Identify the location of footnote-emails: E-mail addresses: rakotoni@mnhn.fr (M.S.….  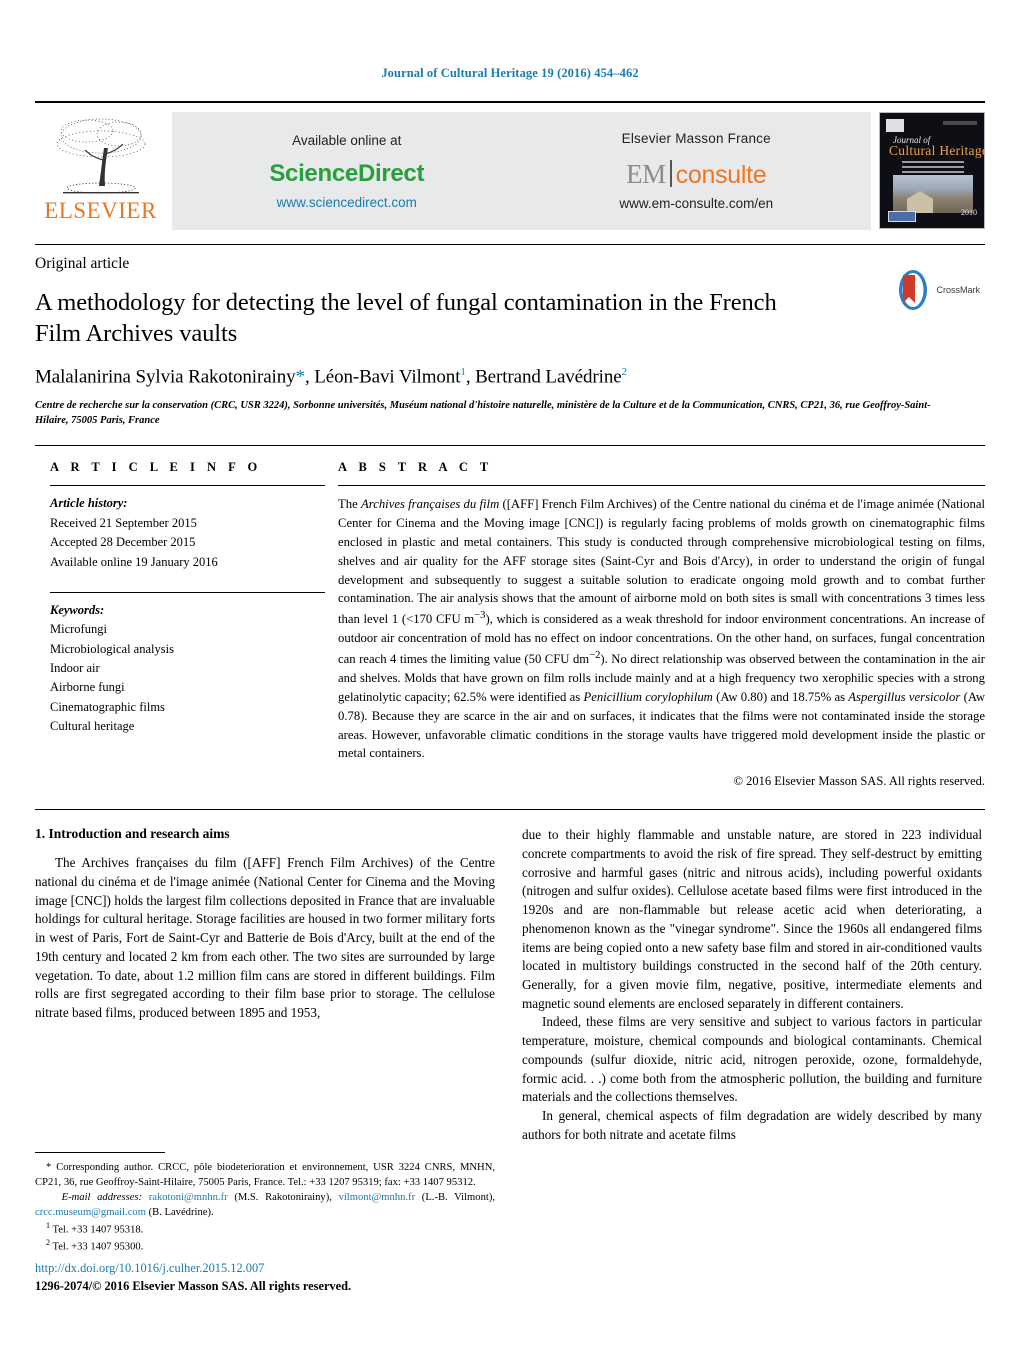
(265, 1204).